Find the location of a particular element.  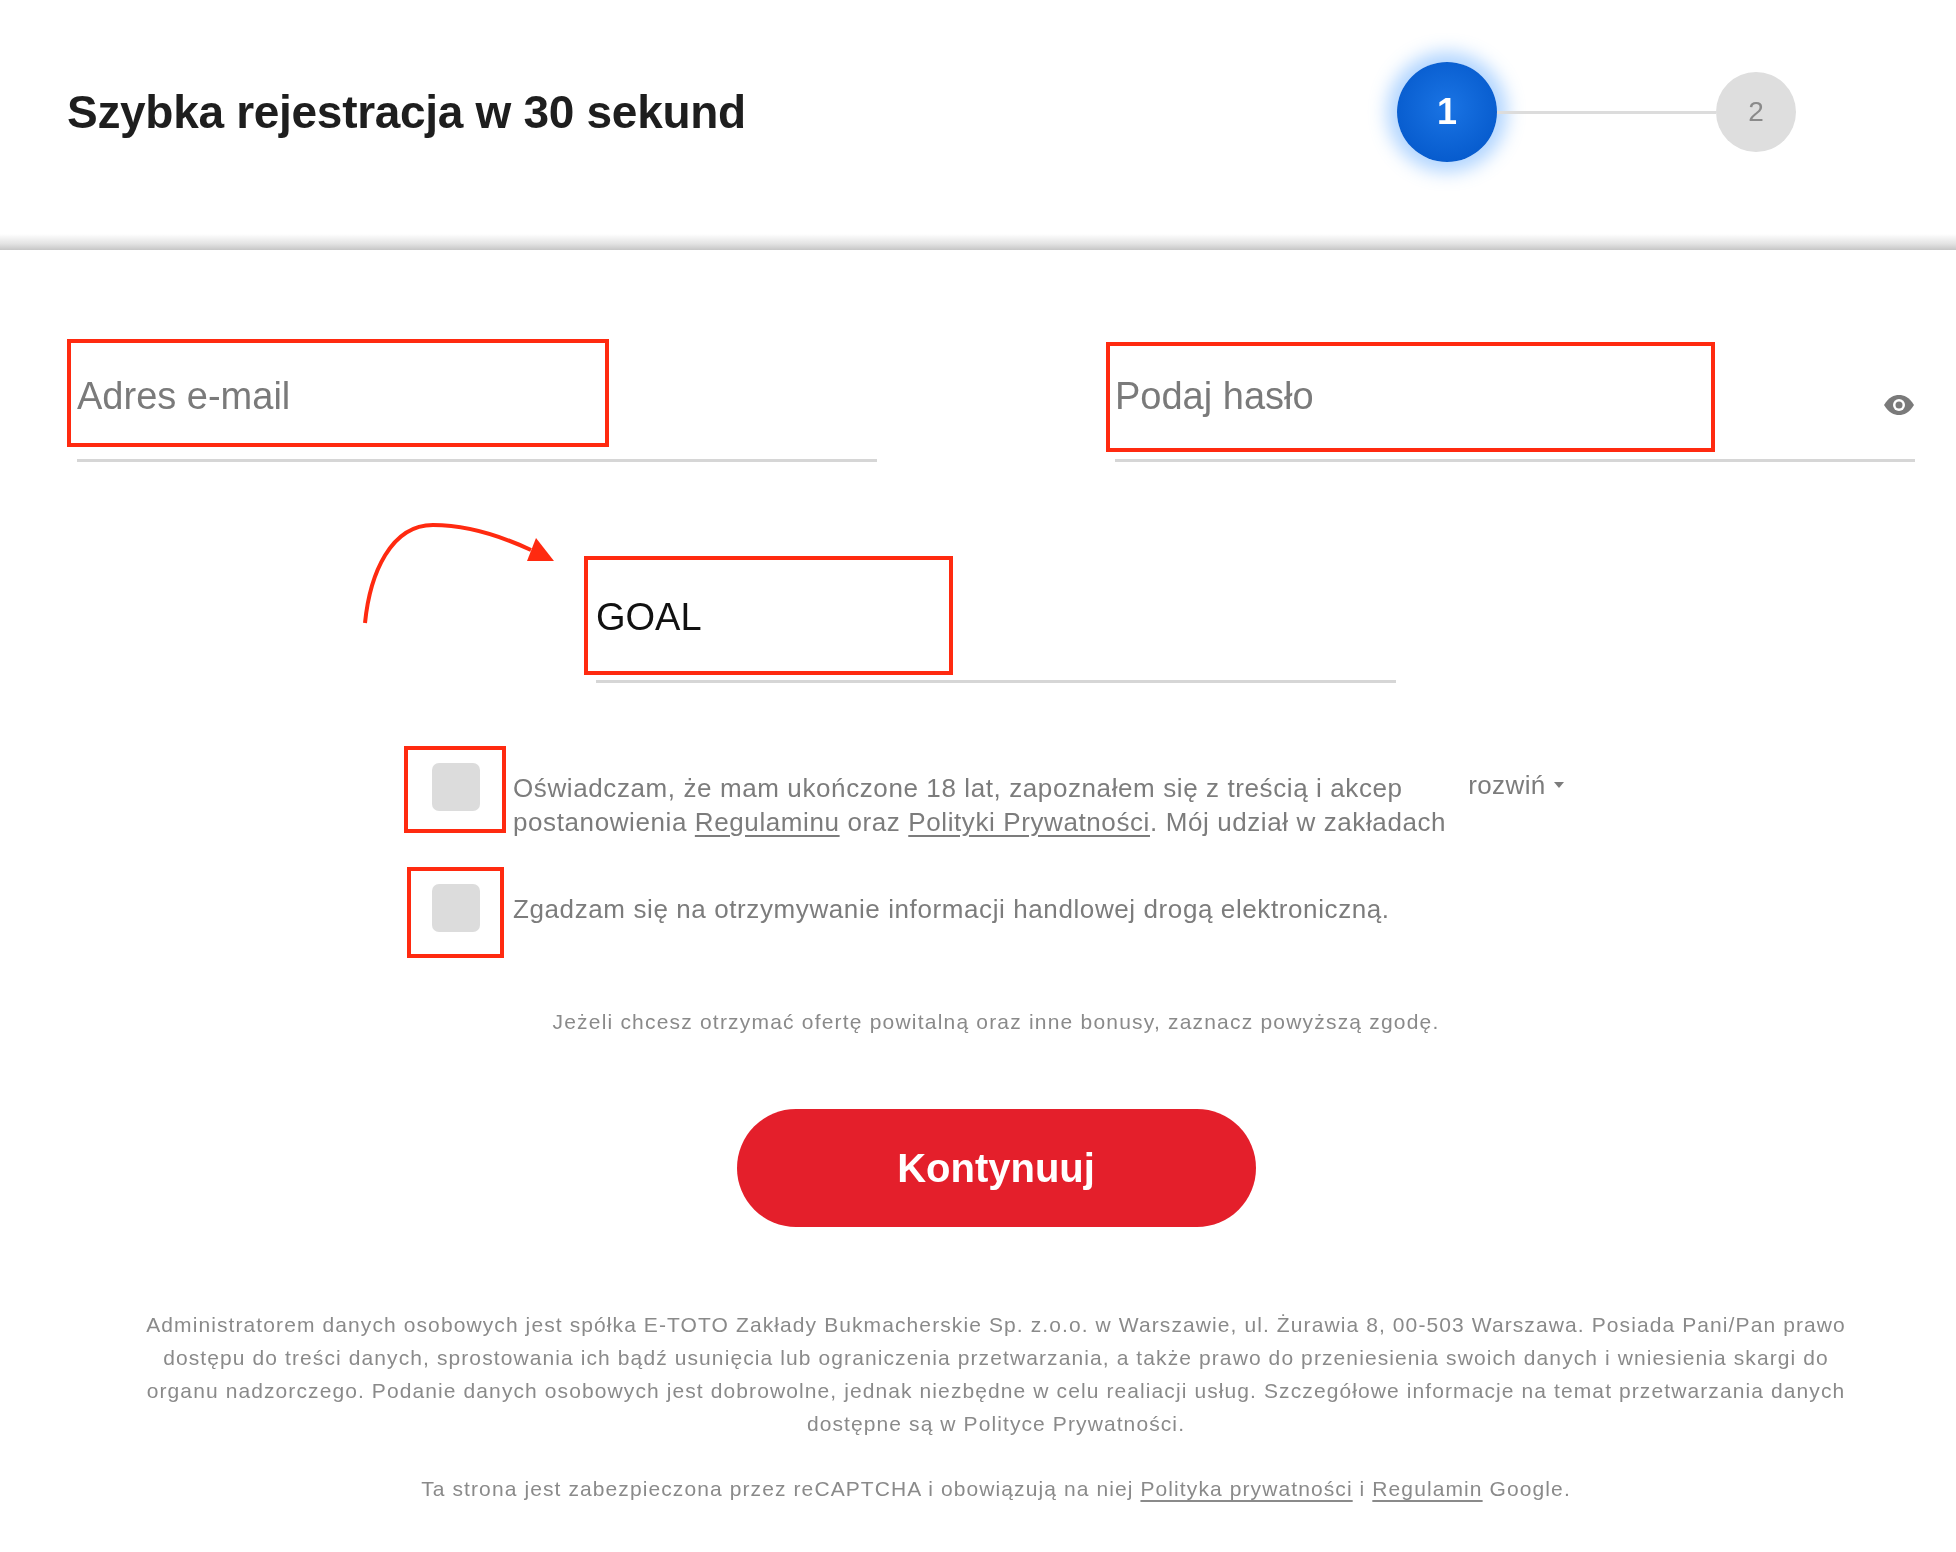

hint-text: Jeżeli chcesz otrzymać ofertę powitalną oraz inne bonusy, zaznacz powyższą zgodę. is located at coordinates (996, 1022).